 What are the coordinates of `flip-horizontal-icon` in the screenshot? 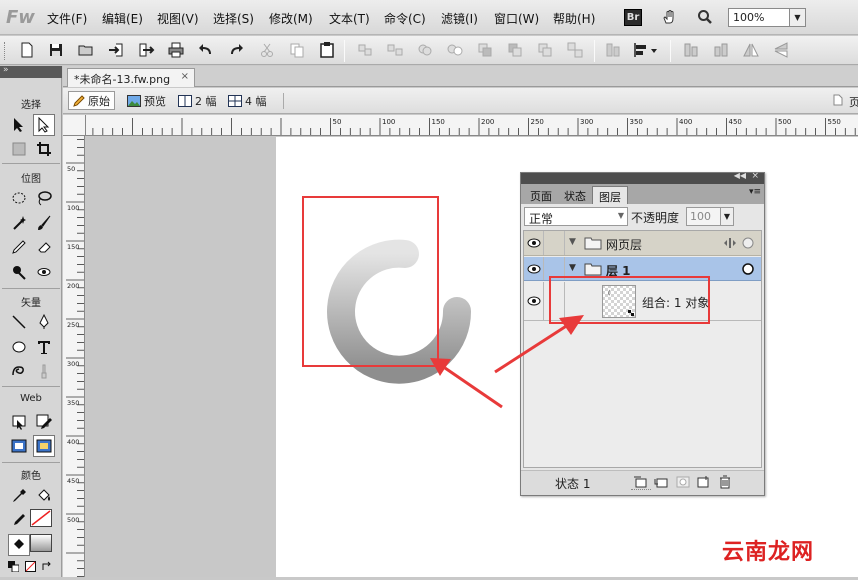 It's located at (751, 50).